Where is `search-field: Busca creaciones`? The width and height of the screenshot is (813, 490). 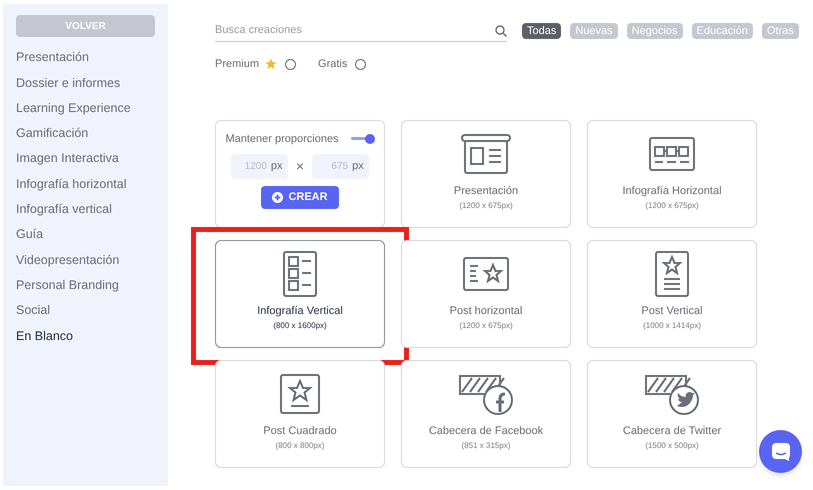 search-field: Busca creaciones is located at coordinates (355, 30).